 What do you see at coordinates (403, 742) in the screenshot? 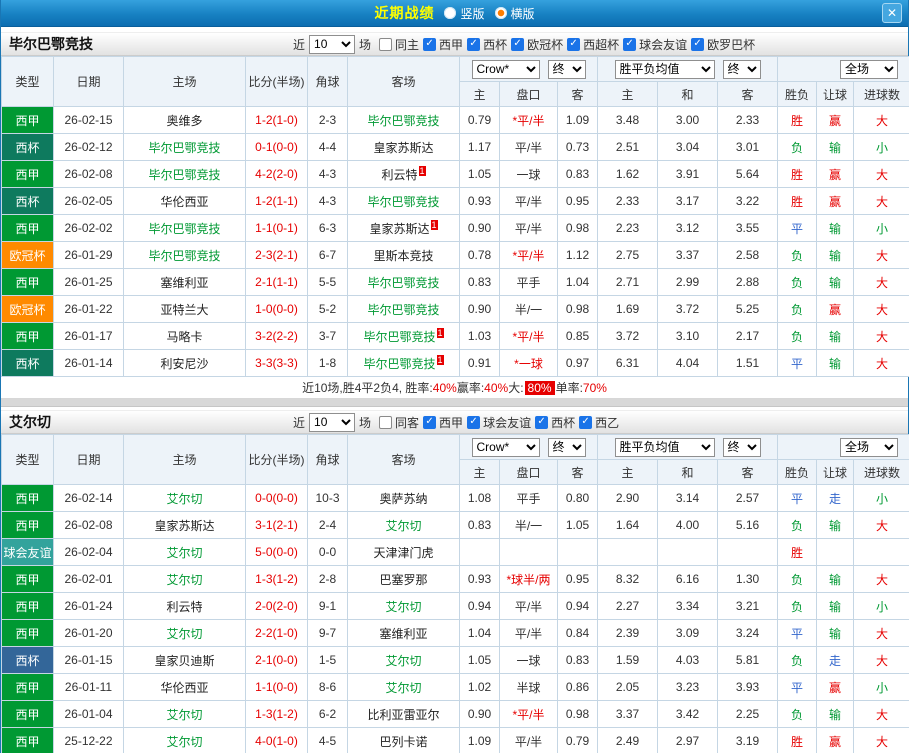
I see `team-name: 巴列卡诺` at bounding box center [403, 742].